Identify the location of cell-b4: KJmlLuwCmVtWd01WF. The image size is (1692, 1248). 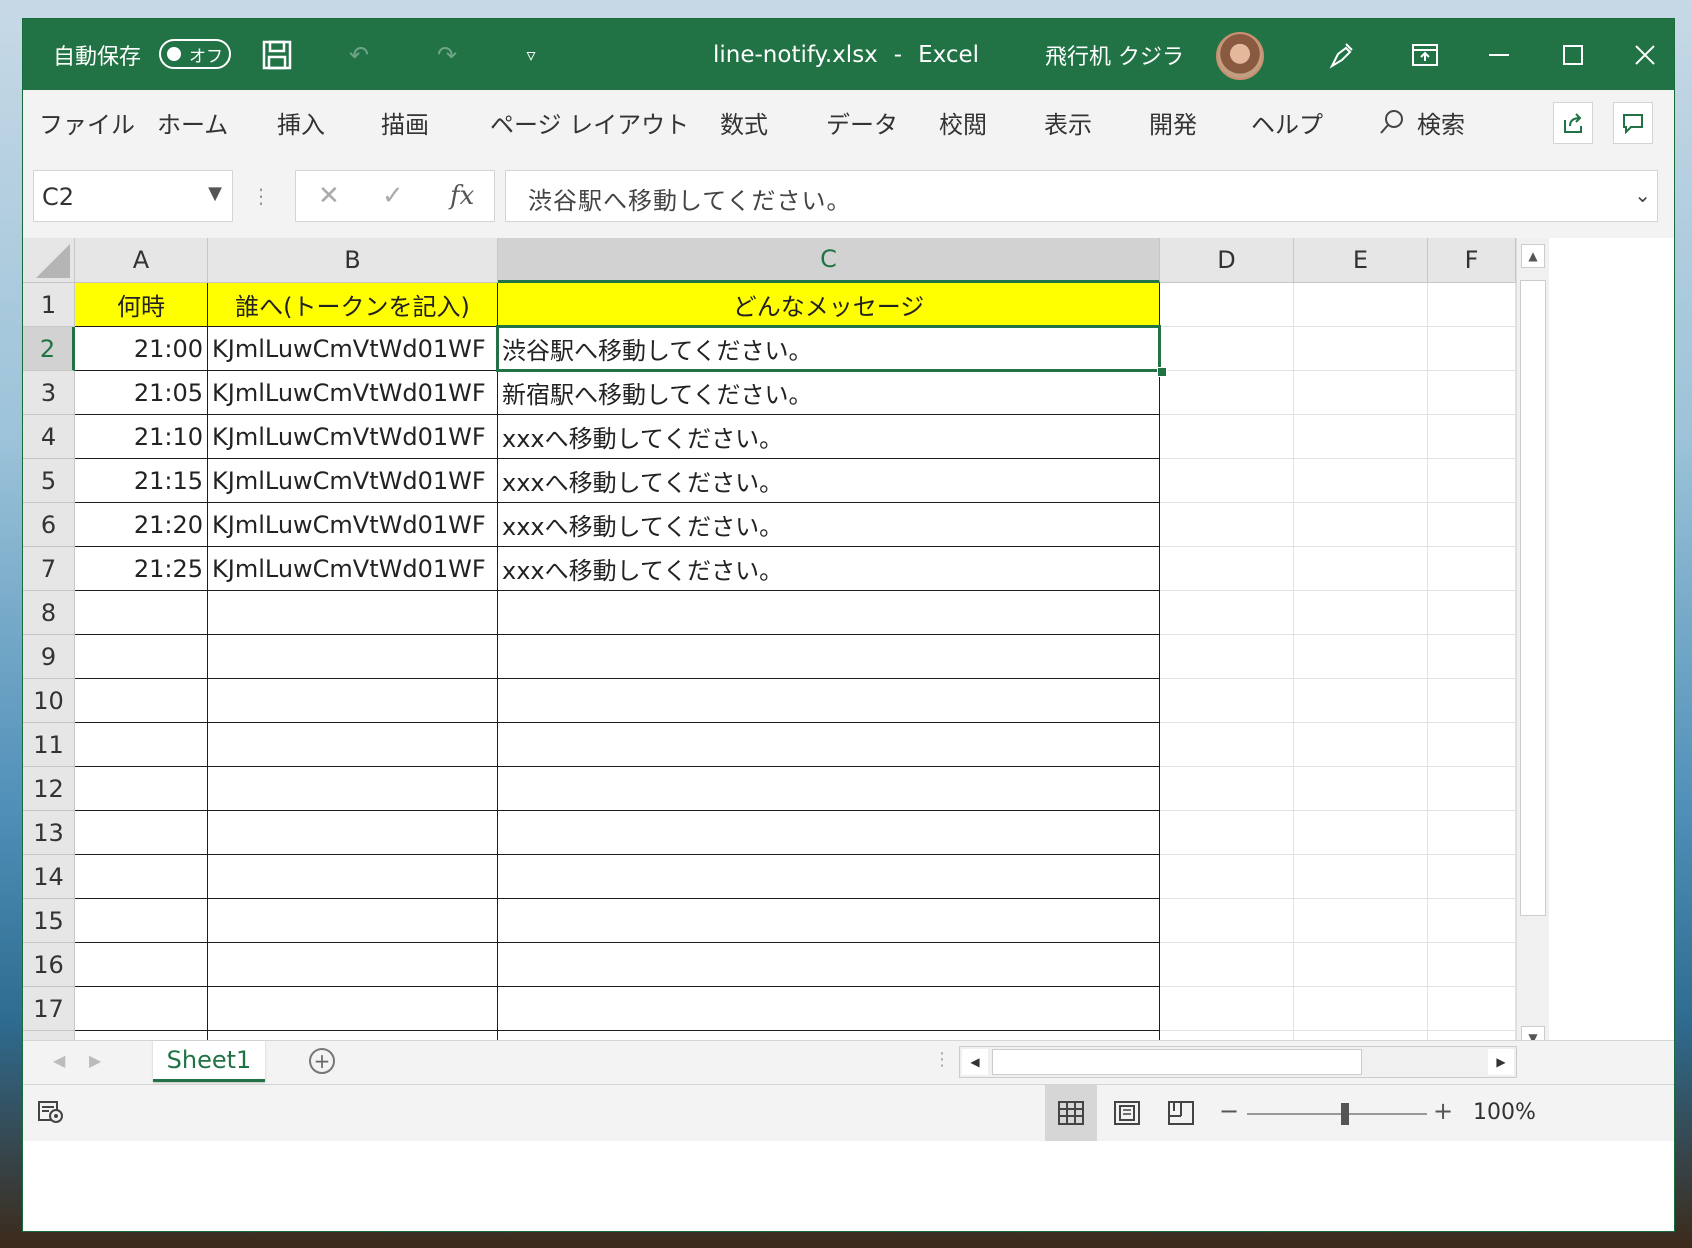
(353, 437).